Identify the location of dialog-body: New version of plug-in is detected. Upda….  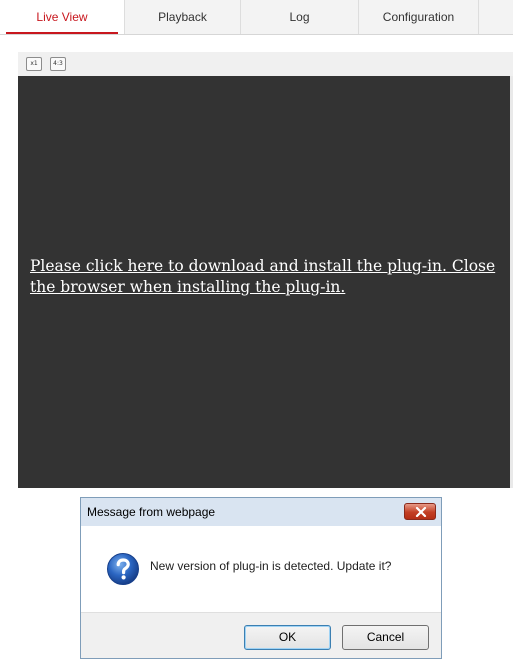
(261, 569).